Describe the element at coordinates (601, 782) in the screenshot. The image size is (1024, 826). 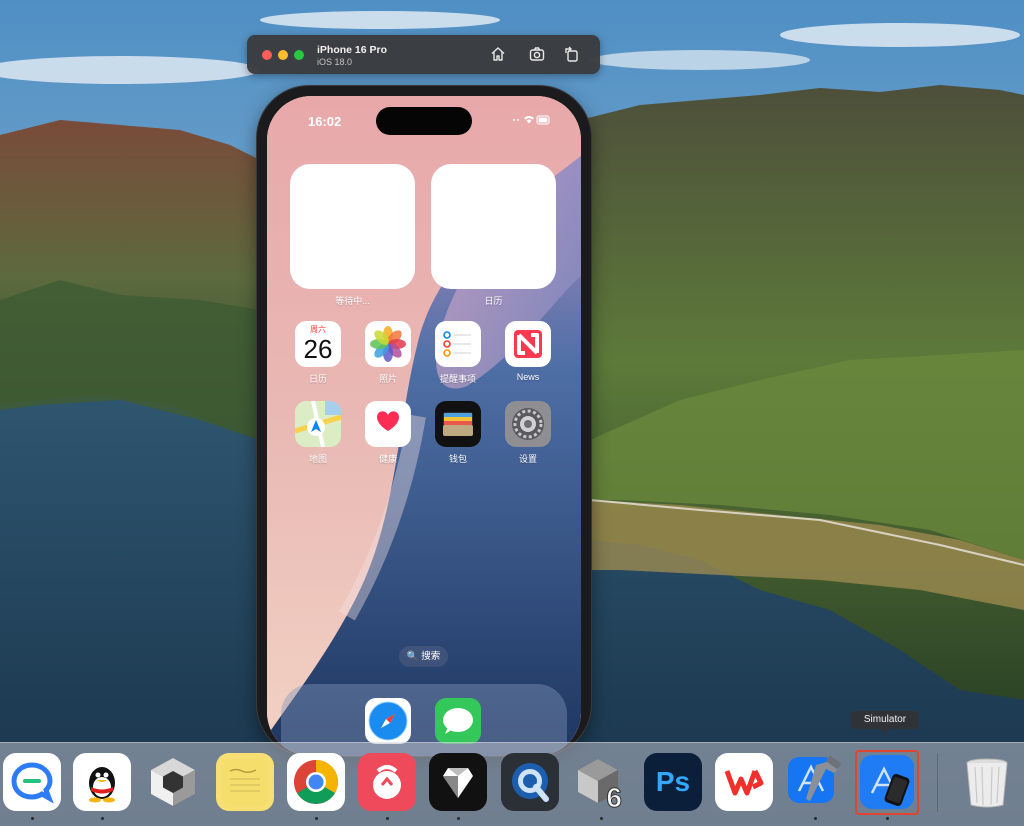
I see `unity-6-icon: 6` at that location.